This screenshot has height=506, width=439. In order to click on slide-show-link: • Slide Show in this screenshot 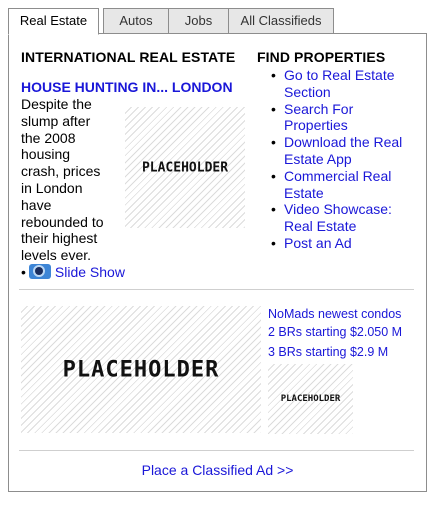, I will do `click(73, 272)`.